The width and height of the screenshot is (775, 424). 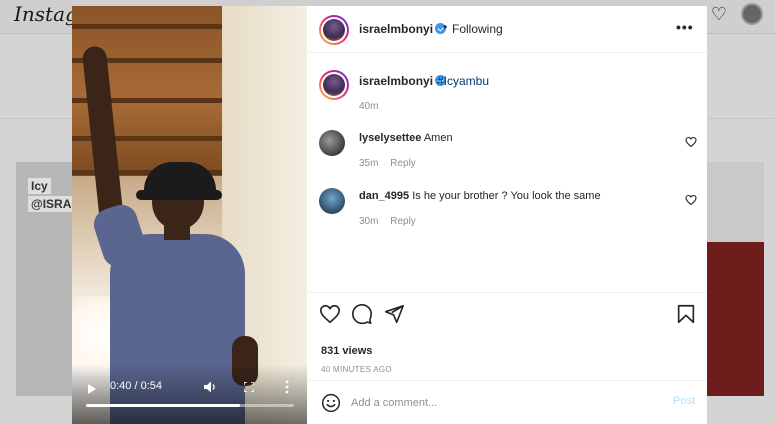 I want to click on comment-username: dan_4995, so click(x=384, y=196).